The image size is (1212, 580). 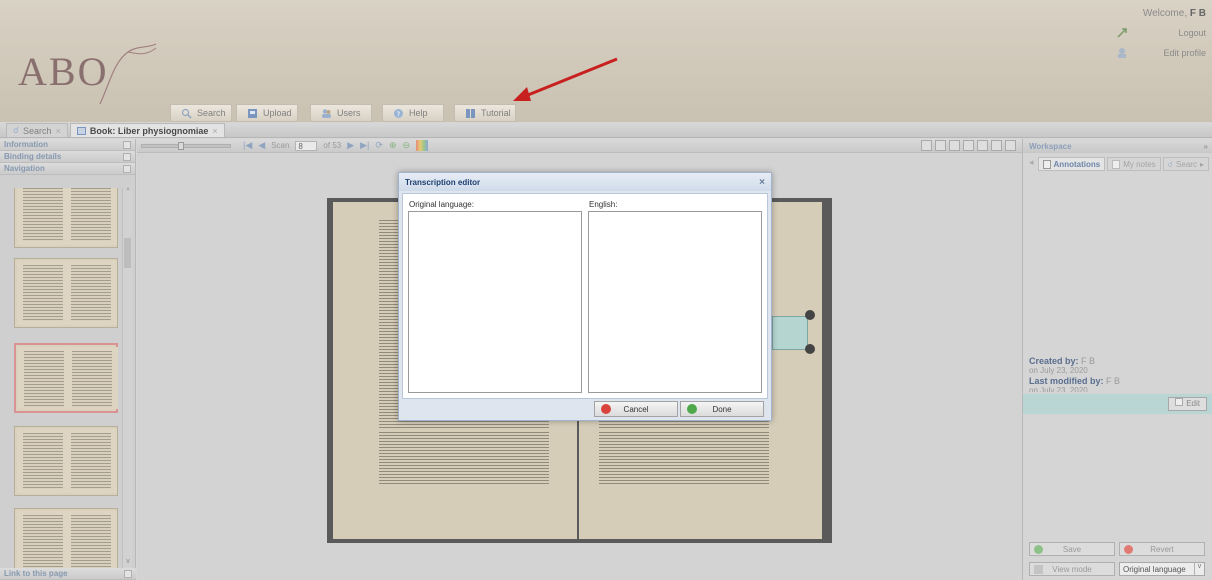 I want to click on logout-button: Logout, so click(x=1161, y=33).